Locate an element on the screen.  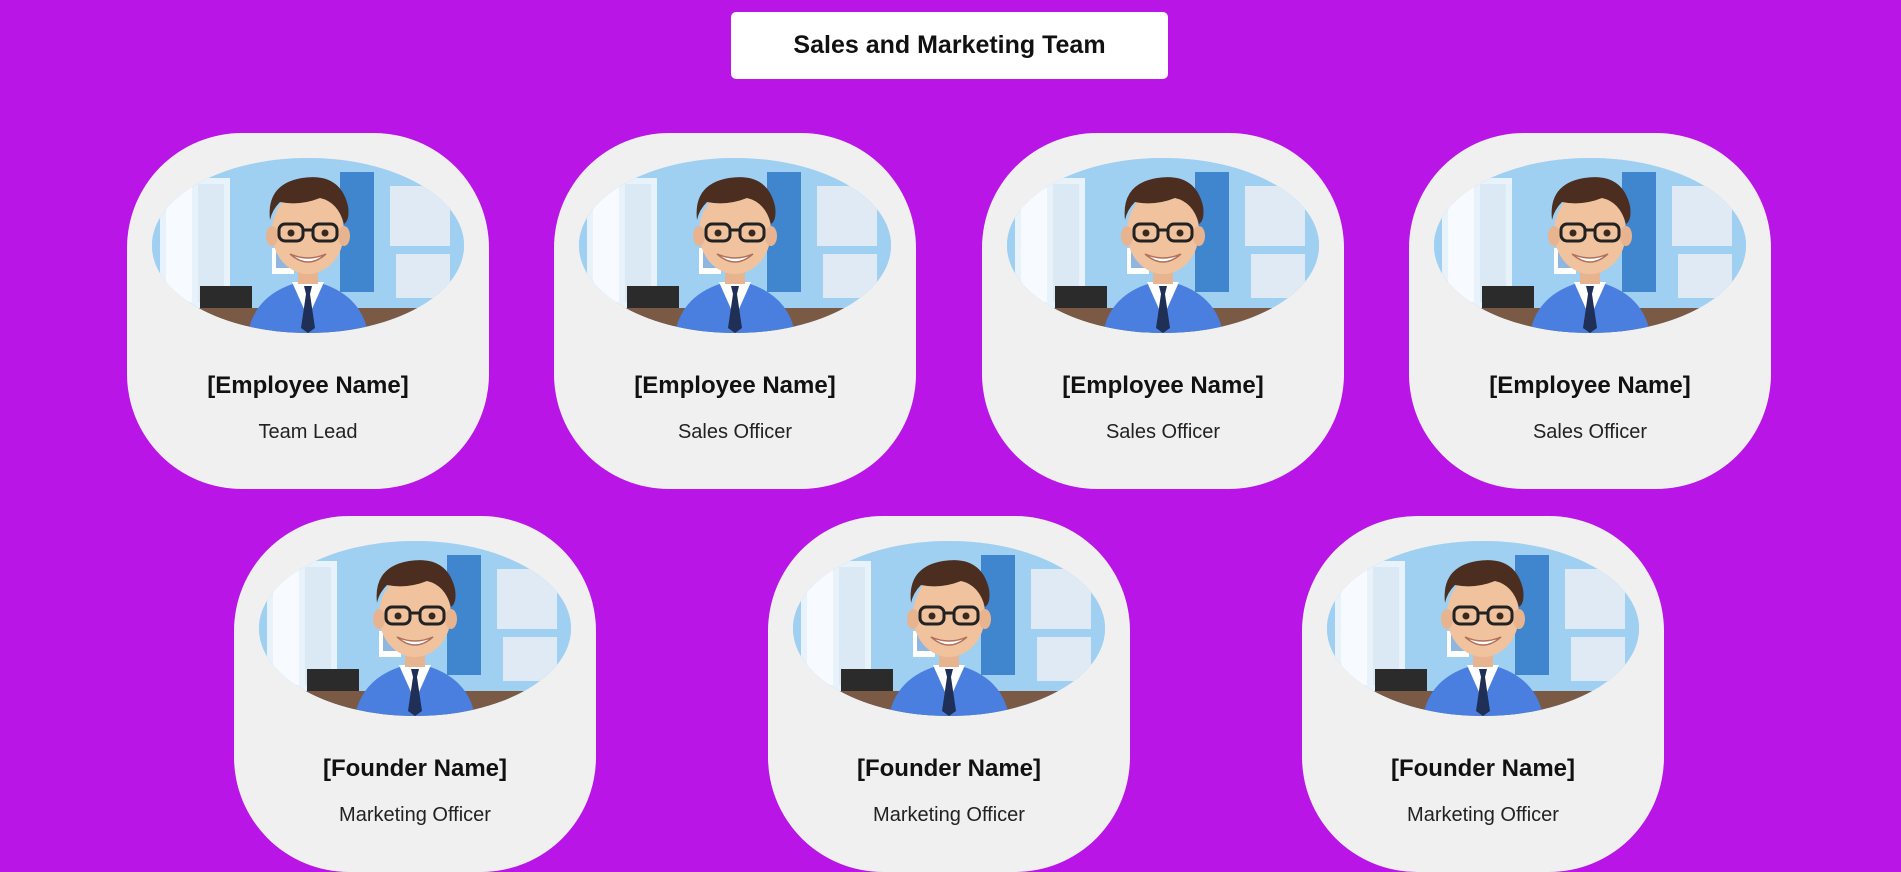
page-title-box: Sales and Marketing Team is located at coordinates (949, 45).